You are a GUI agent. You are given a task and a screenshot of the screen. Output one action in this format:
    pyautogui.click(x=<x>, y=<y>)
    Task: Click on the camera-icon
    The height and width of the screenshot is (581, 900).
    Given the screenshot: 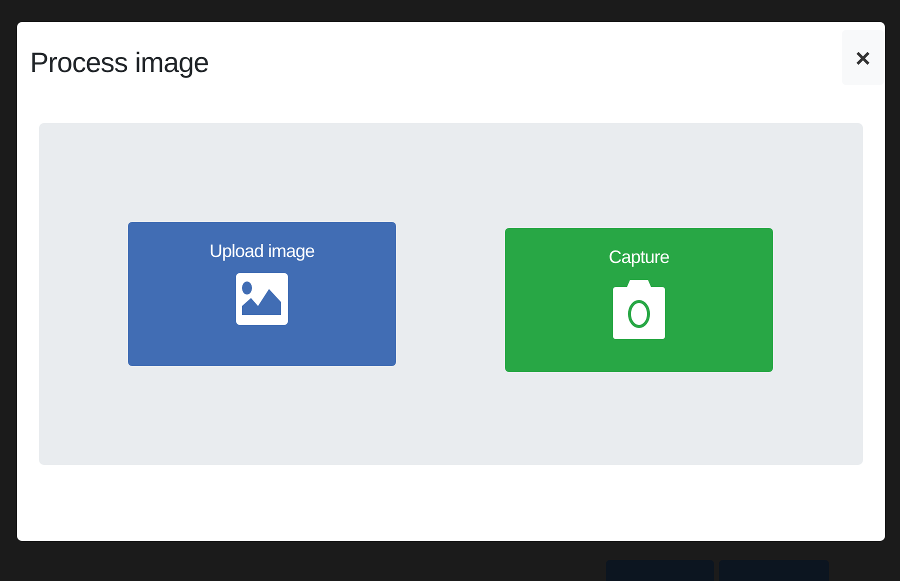 What is the action you would take?
    pyautogui.click(x=639, y=309)
    